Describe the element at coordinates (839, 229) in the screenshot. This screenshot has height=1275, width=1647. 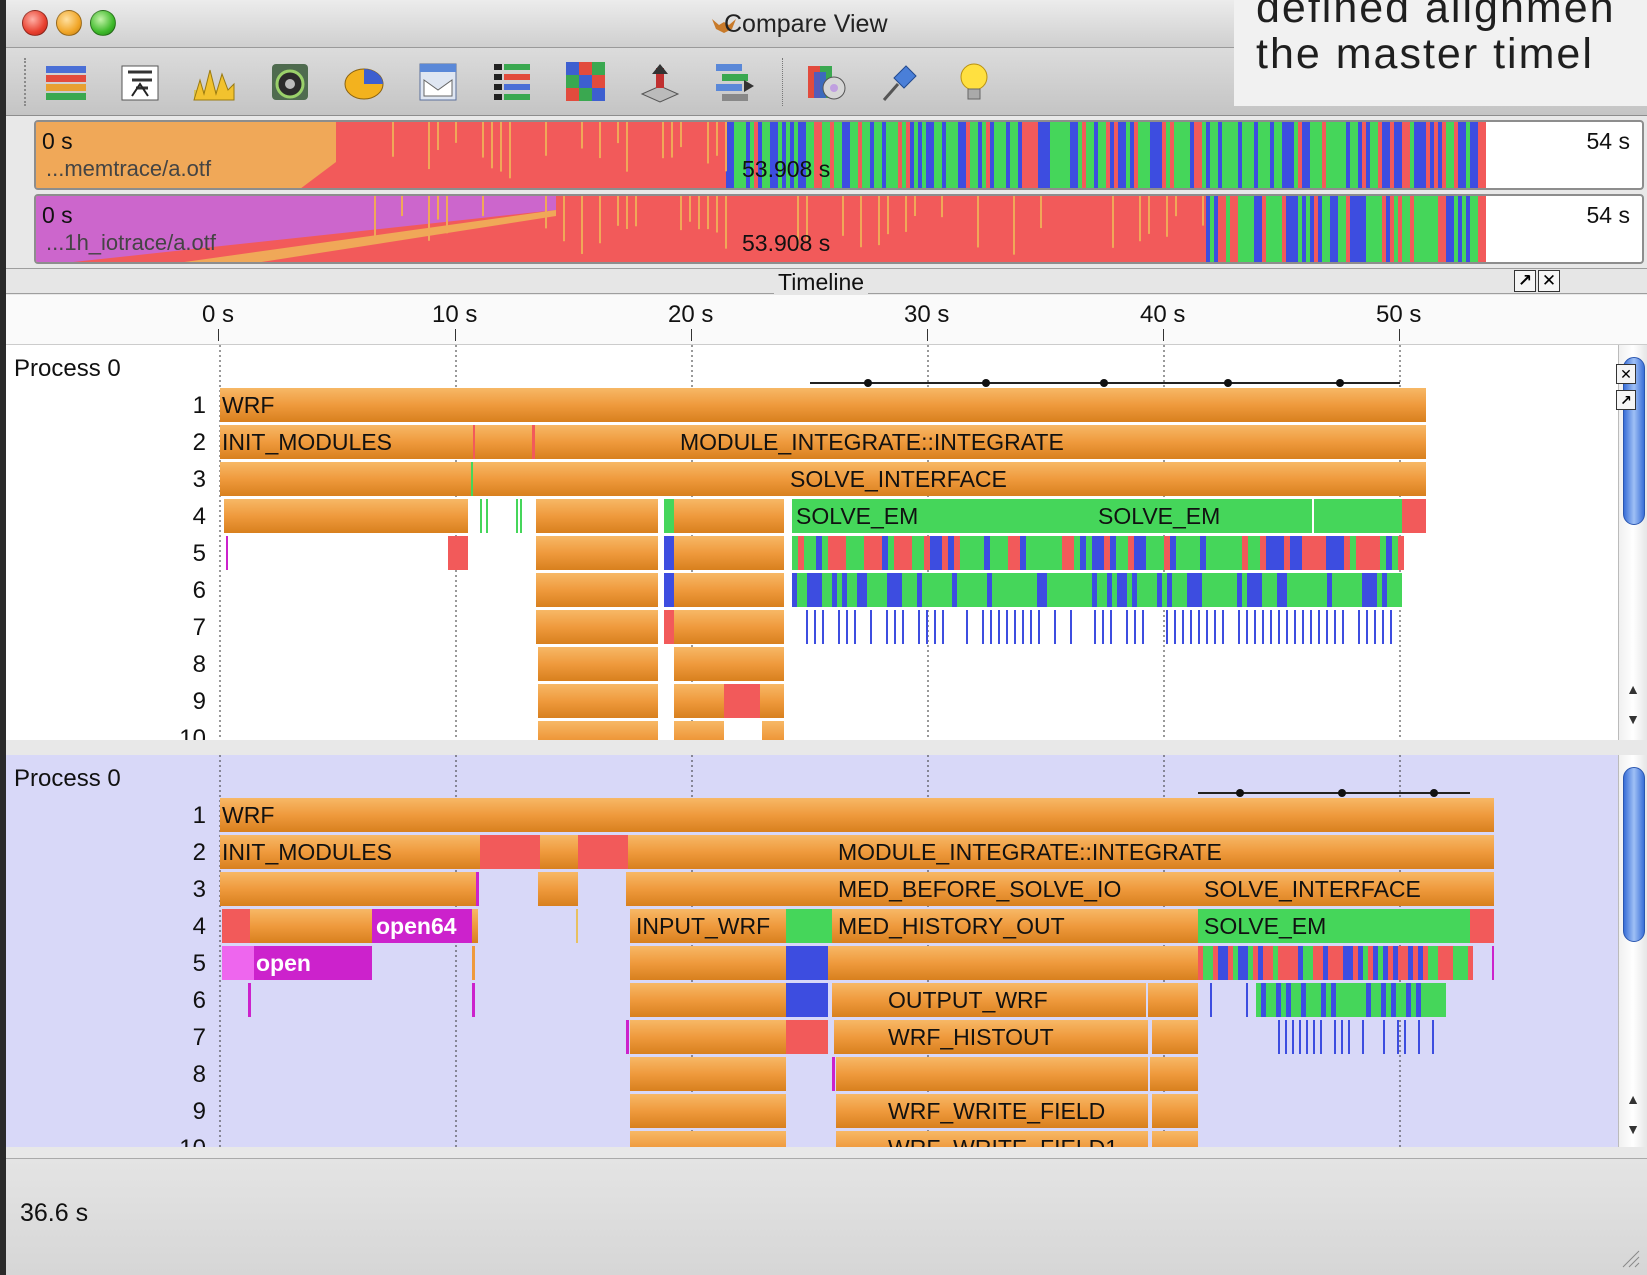
I see `trace-overview-strip-2: 0 s ...1h_iotrace/a.otf 53.908 s 54 s` at that location.